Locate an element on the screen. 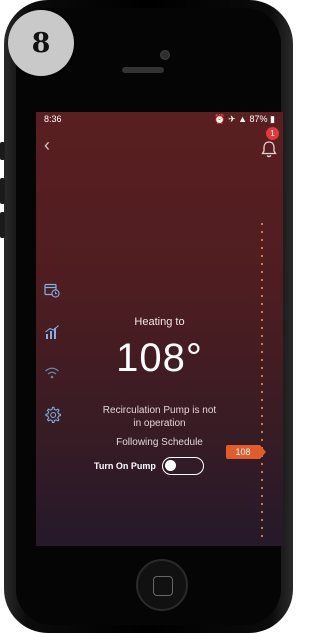 The width and height of the screenshot is (320, 633). calendar-clock-icon is located at coordinates (52, 290).